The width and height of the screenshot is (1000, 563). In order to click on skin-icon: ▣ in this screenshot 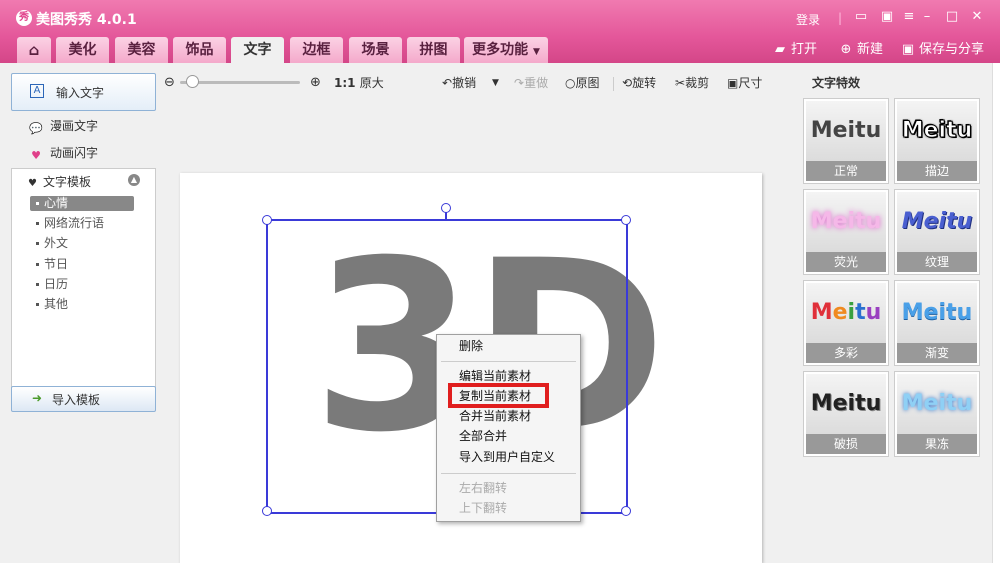, I will do `click(887, 17)`.